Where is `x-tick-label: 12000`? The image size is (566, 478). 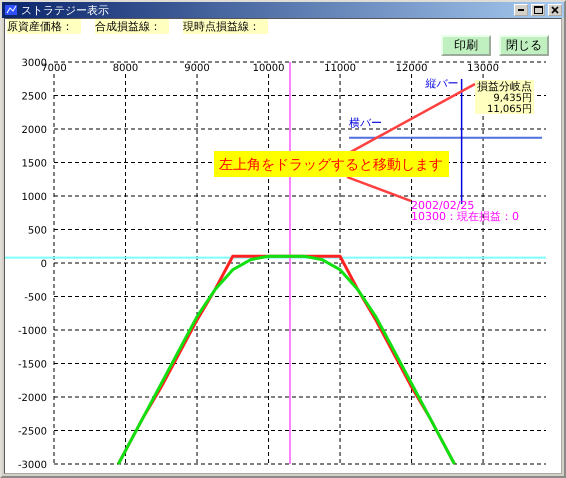
x-tick-label: 12000 is located at coordinates (412, 68).